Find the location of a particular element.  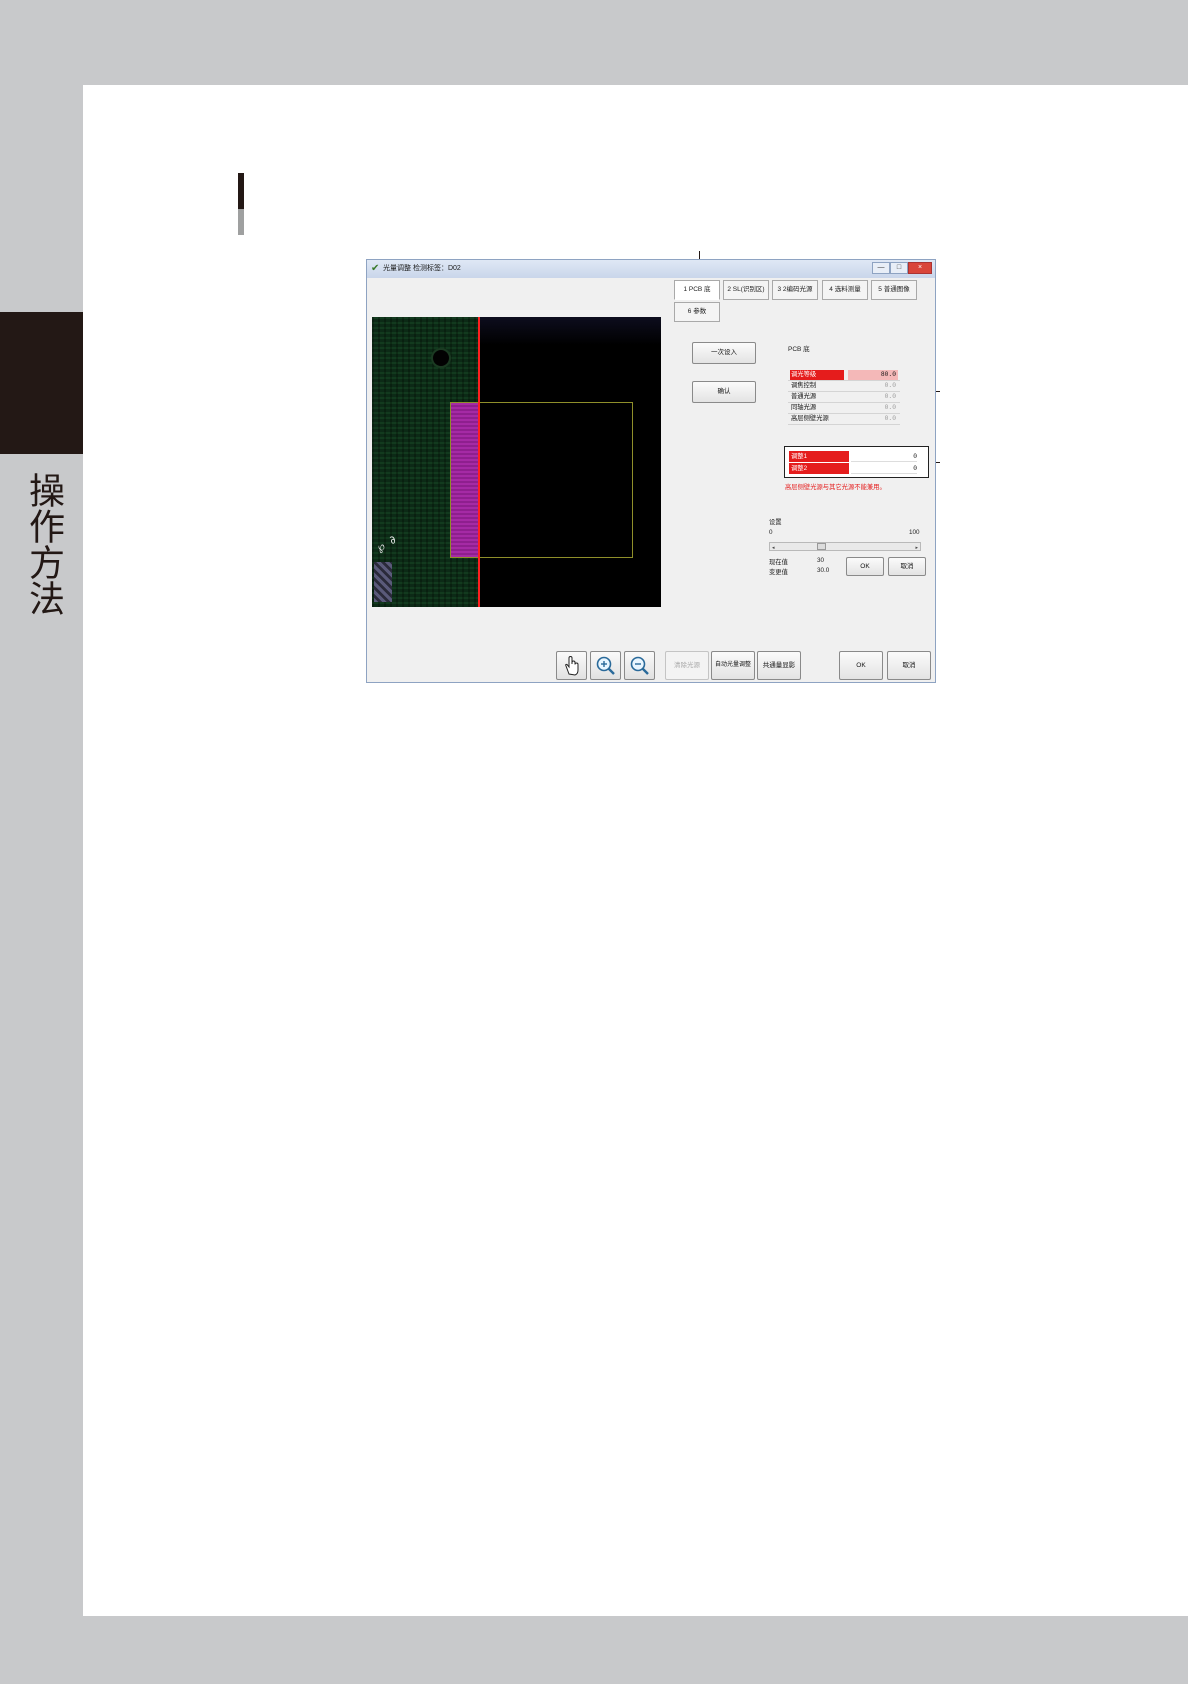

tab-code-light: 3 2编码光源 is located at coordinates (795, 290).